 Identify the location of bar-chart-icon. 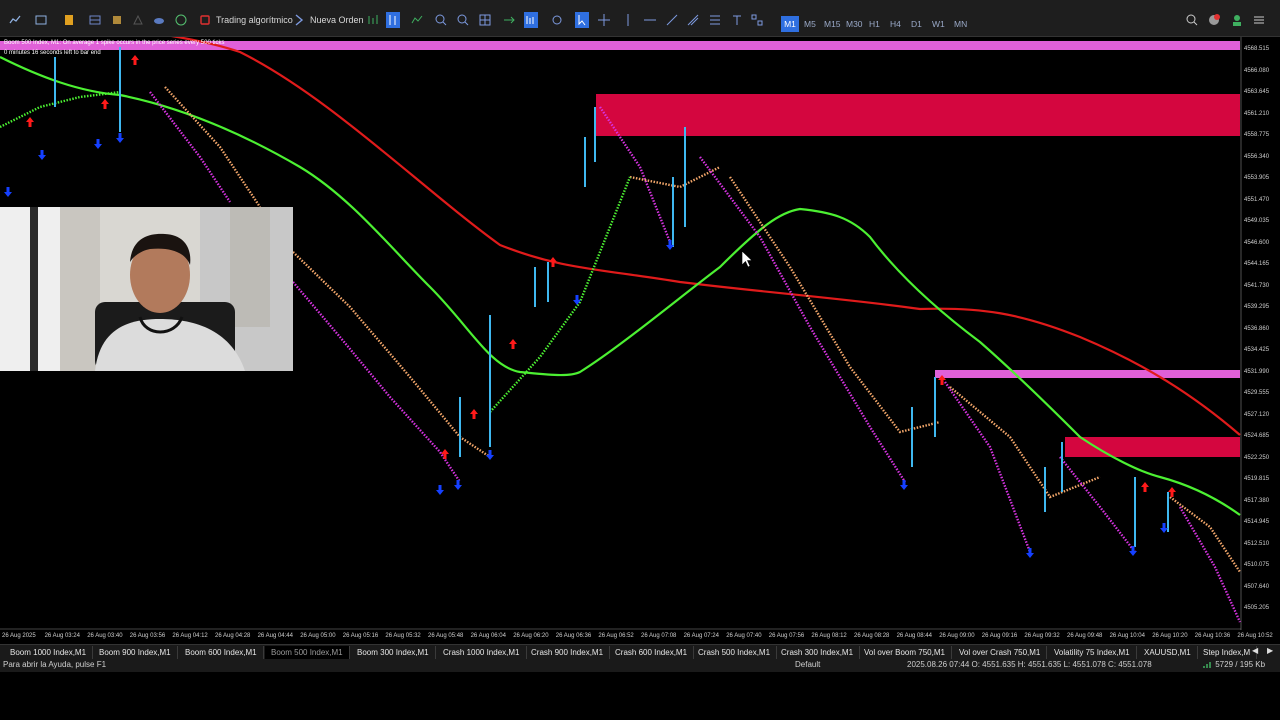
(393, 20).